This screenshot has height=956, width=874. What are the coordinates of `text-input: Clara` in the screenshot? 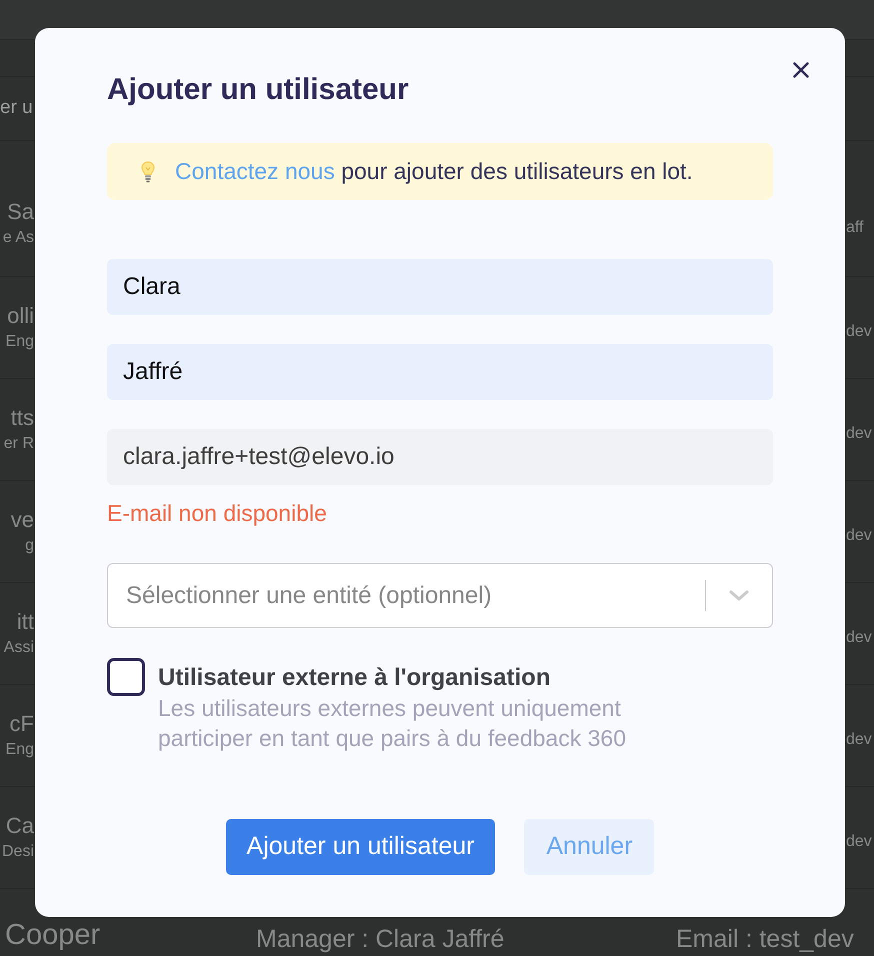 It's located at (440, 287).